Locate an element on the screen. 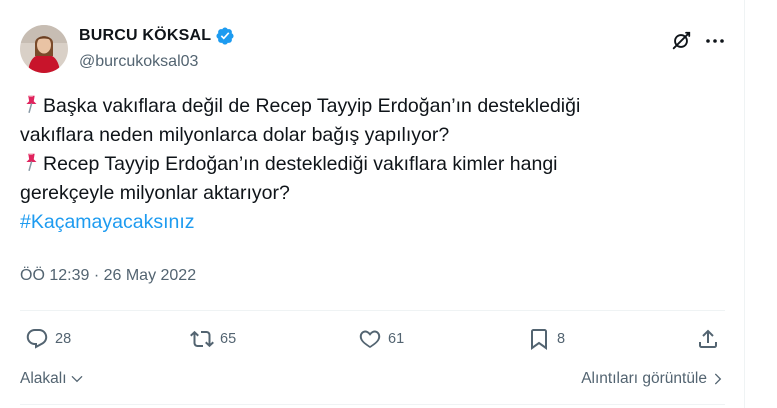 Image resolution: width=777 pixels, height=408 pixels. sort-replies-dropdown: Alakalı is located at coordinates (52, 379).